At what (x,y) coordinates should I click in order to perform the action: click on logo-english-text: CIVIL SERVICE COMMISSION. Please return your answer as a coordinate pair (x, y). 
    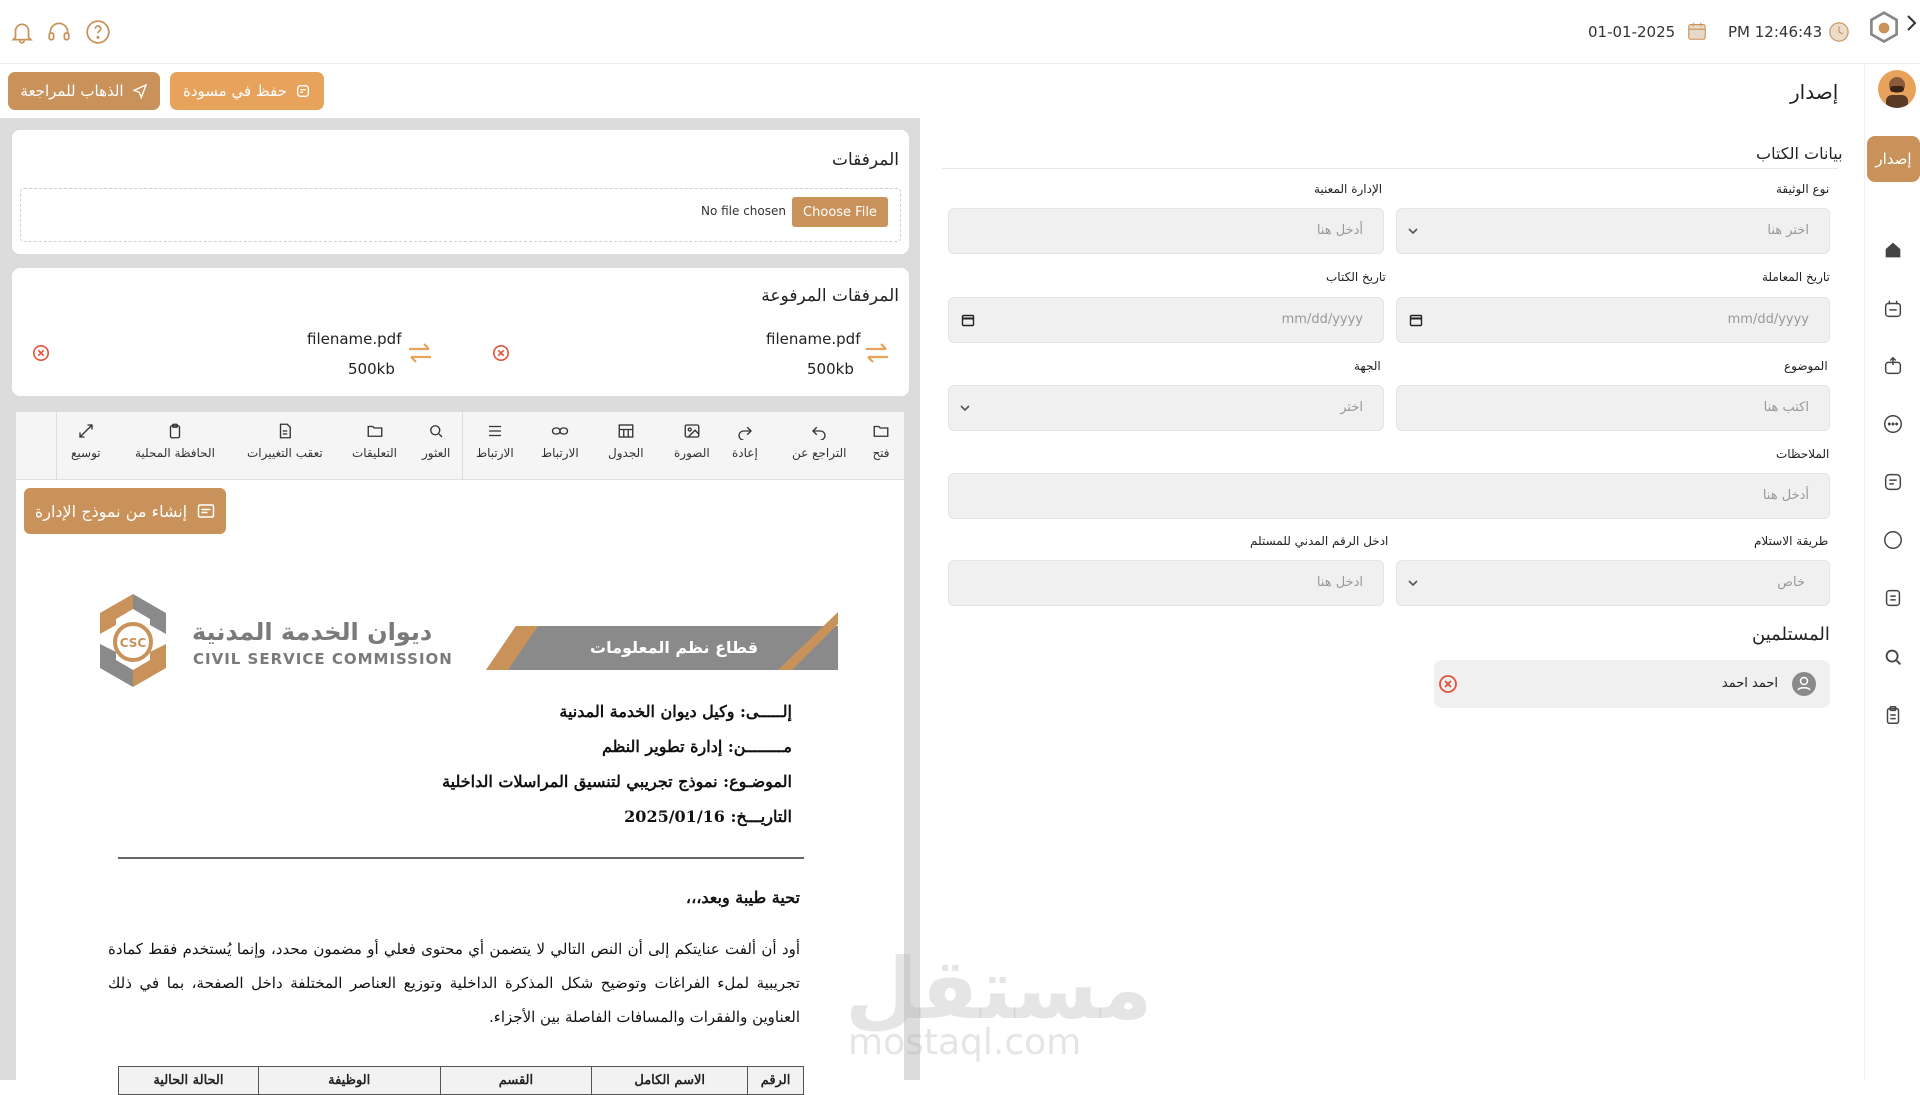
    Looking at the image, I should click on (323, 659).